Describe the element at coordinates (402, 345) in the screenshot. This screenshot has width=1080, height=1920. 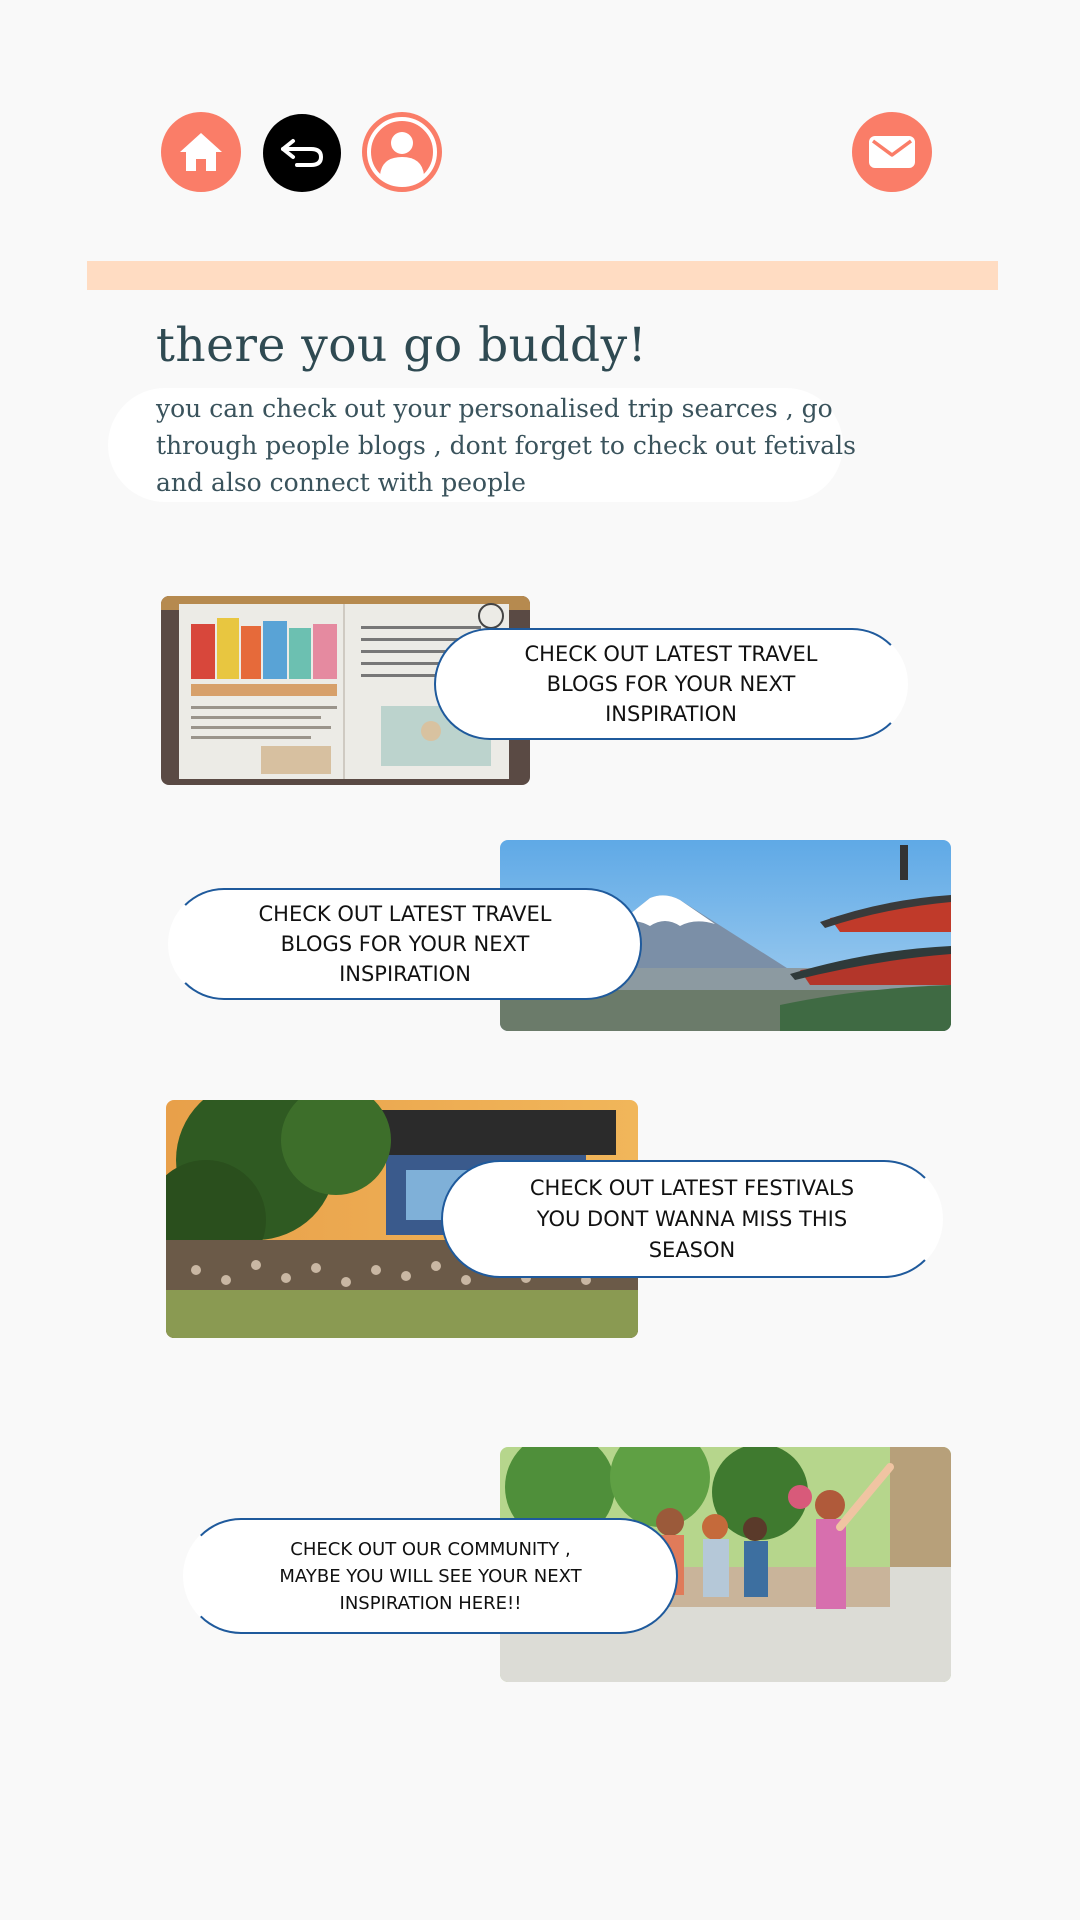
I see `page-title: there you go buddy!` at that location.